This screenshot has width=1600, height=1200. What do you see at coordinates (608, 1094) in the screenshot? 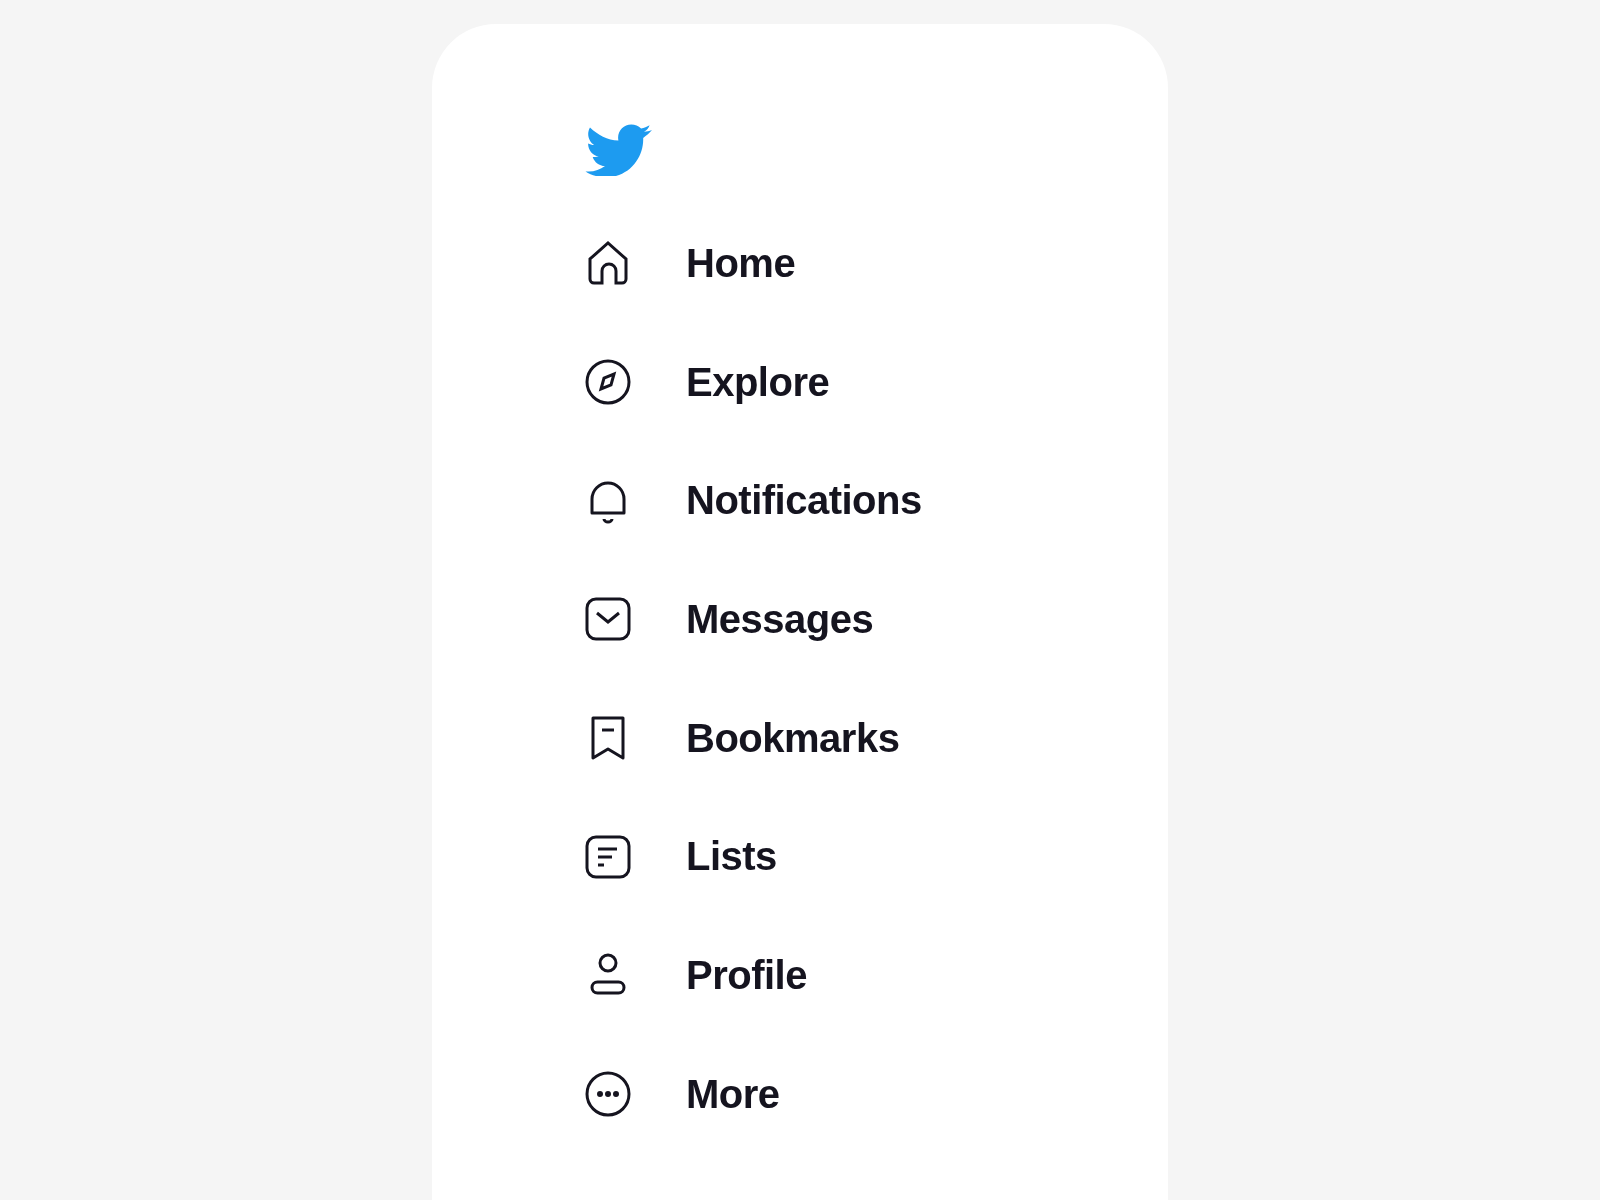
I see `more-icon` at bounding box center [608, 1094].